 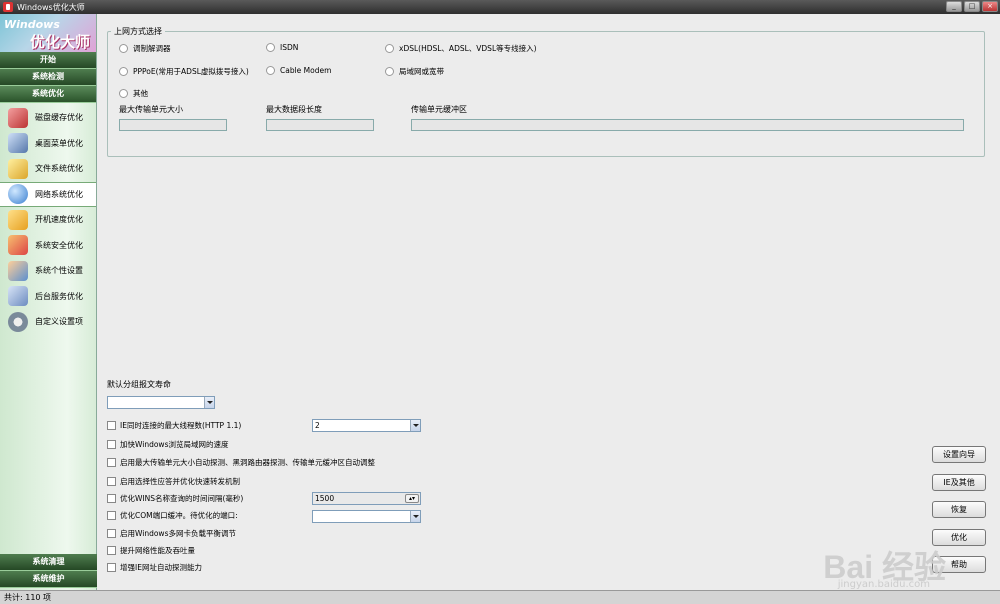 I want to click on sidebar-item-boot-speed: 开机速度优化, so click(x=48, y=220).